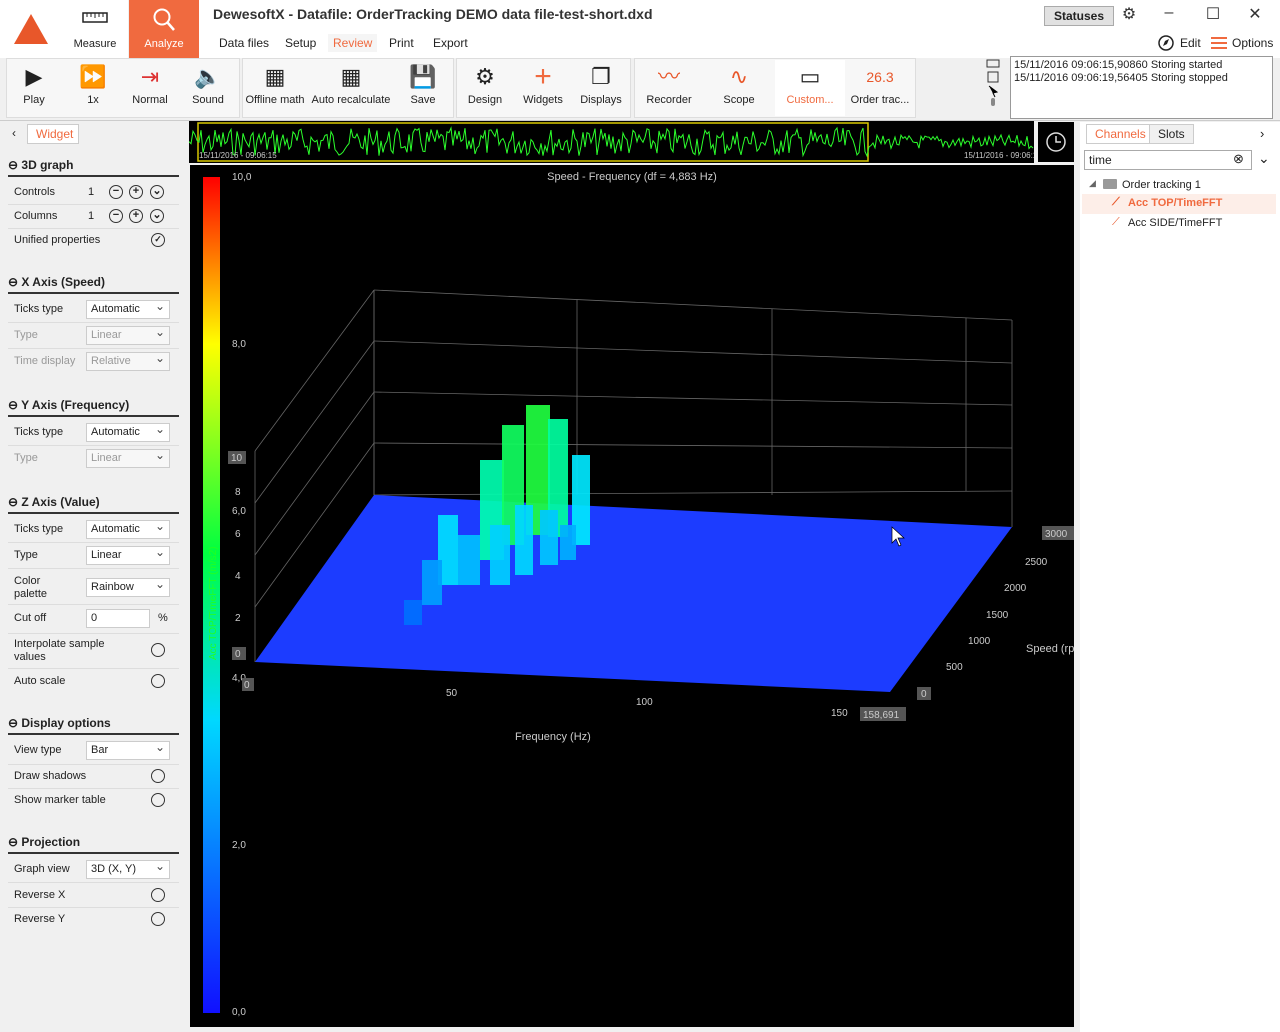 The height and width of the screenshot is (1032, 1280). Describe the element at coordinates (136, 192) in the screenshot. I see `controls-plus-button: +` at that location.